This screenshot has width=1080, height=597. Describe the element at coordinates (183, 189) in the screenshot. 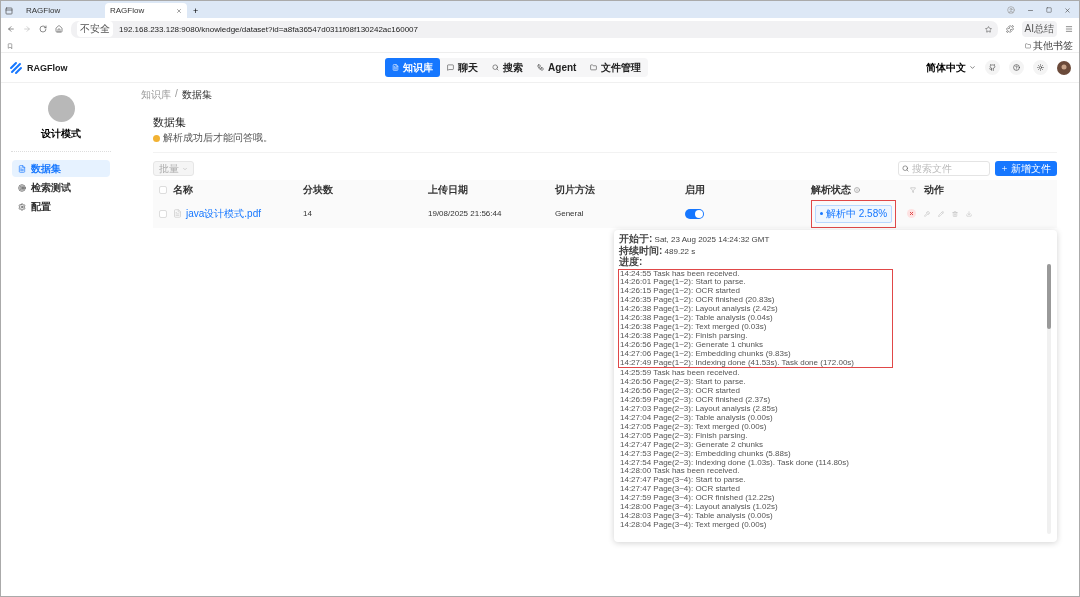

I see `column-header: 名称` at that location.